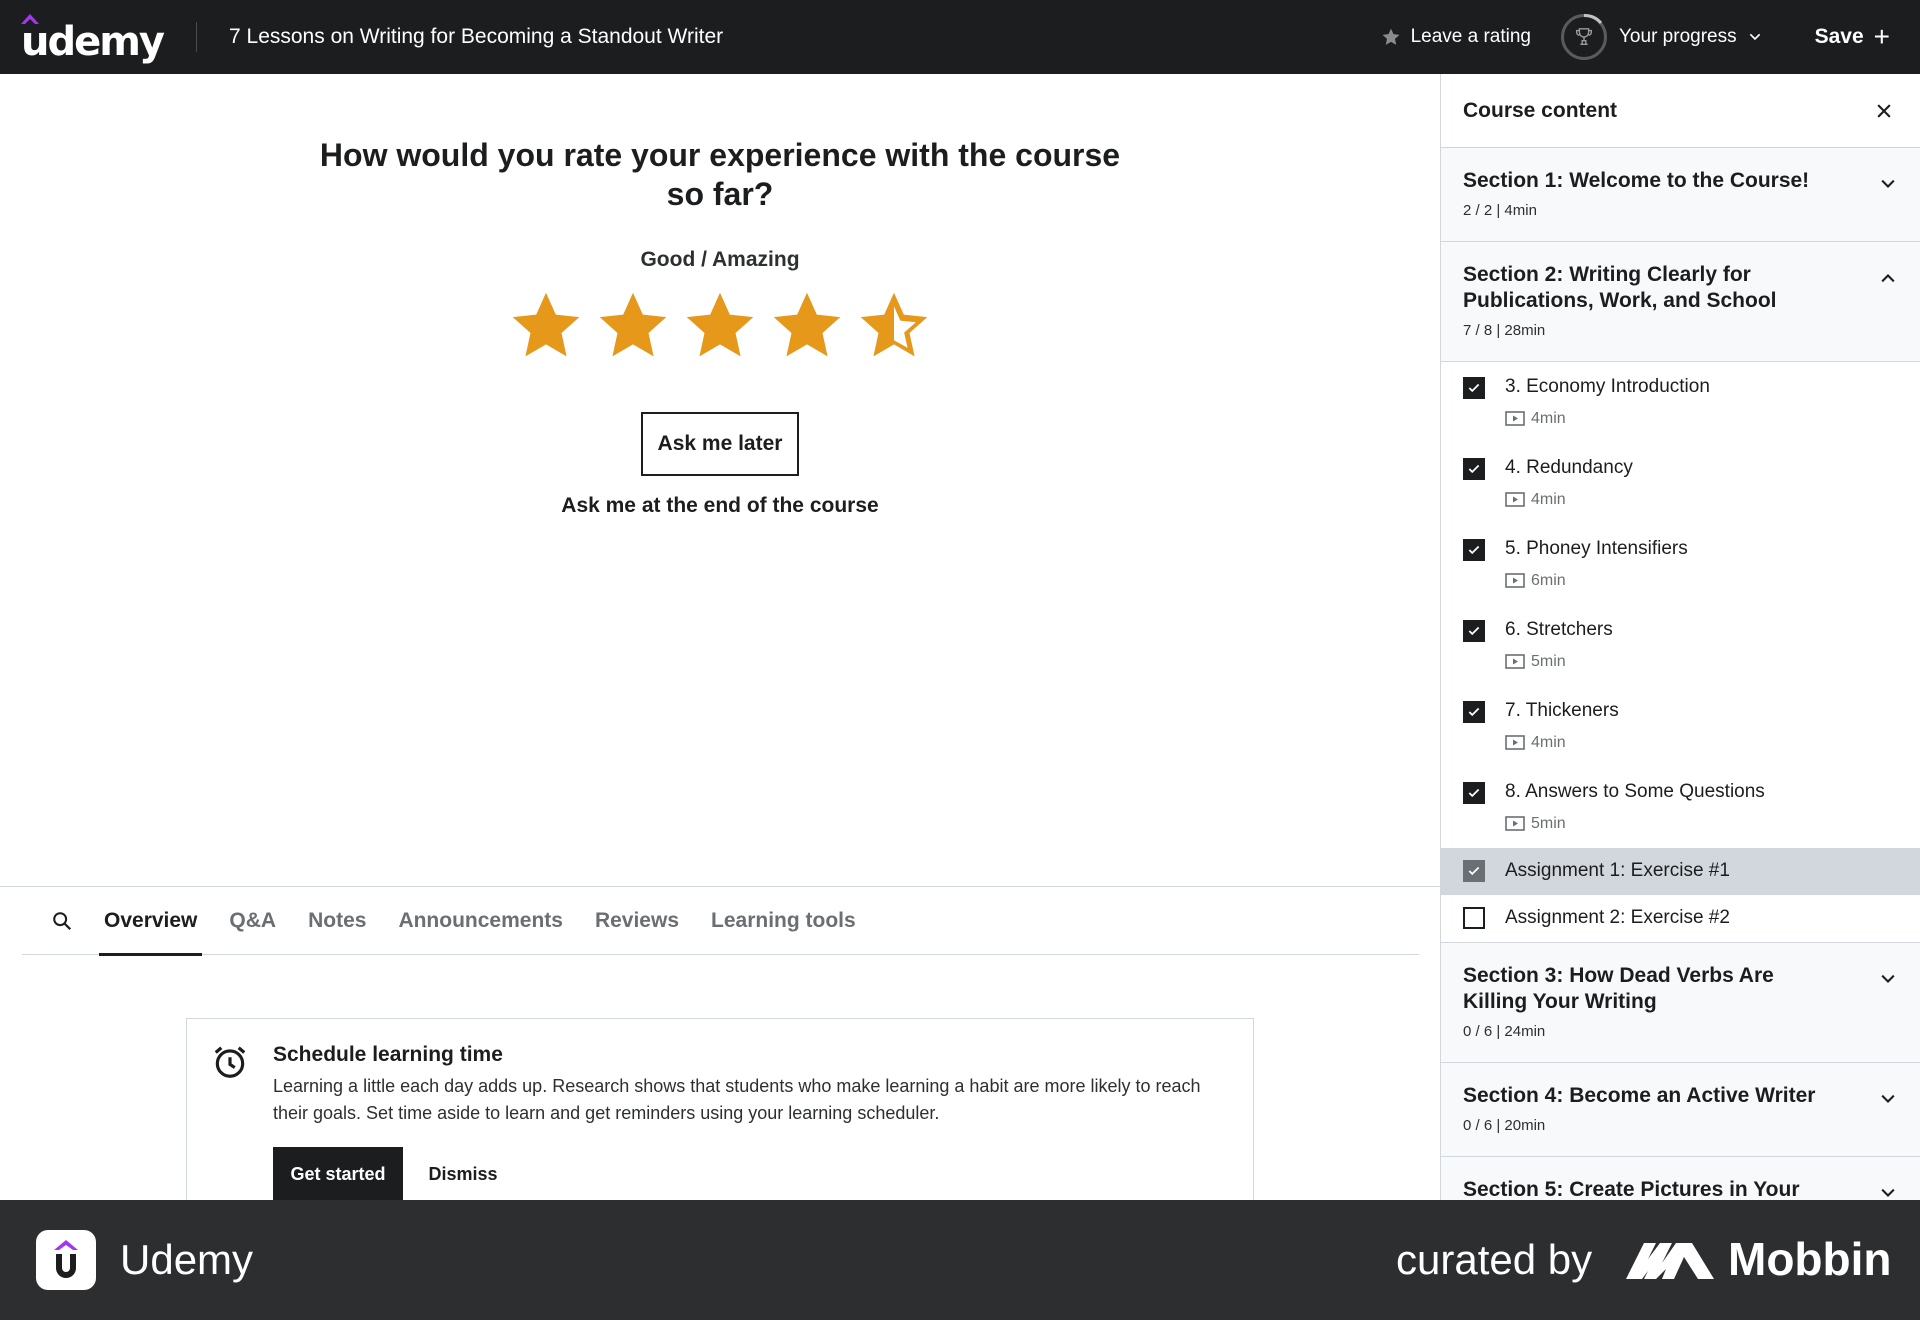  I want to click on lecture-title: 3. Economy Introduction, so click(1607, 386).